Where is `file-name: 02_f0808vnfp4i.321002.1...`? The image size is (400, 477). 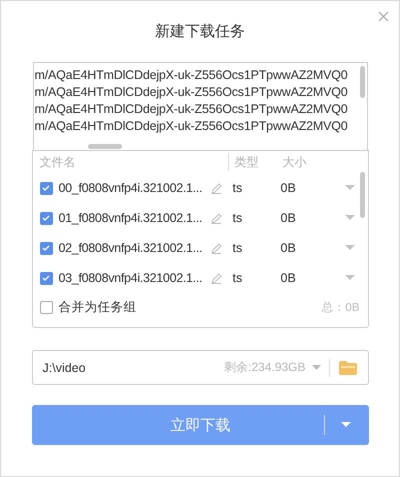
file-name: 02_f0808vnfp4i.321002.1... is located at coordinates (131, 248).